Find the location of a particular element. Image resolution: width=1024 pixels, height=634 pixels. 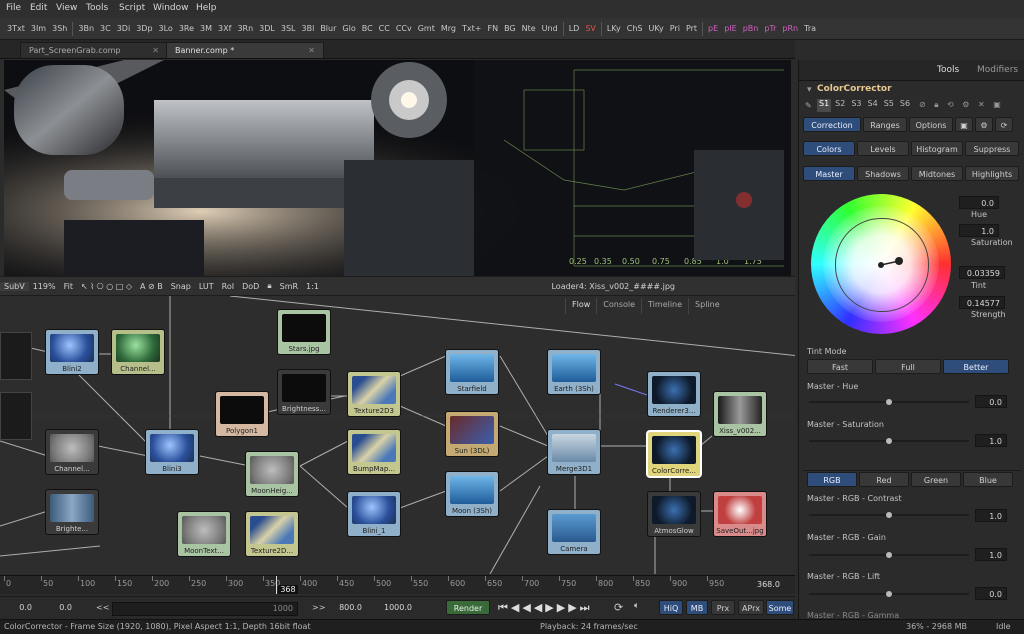

master-hue-knob is located at coordinates (889, 402).